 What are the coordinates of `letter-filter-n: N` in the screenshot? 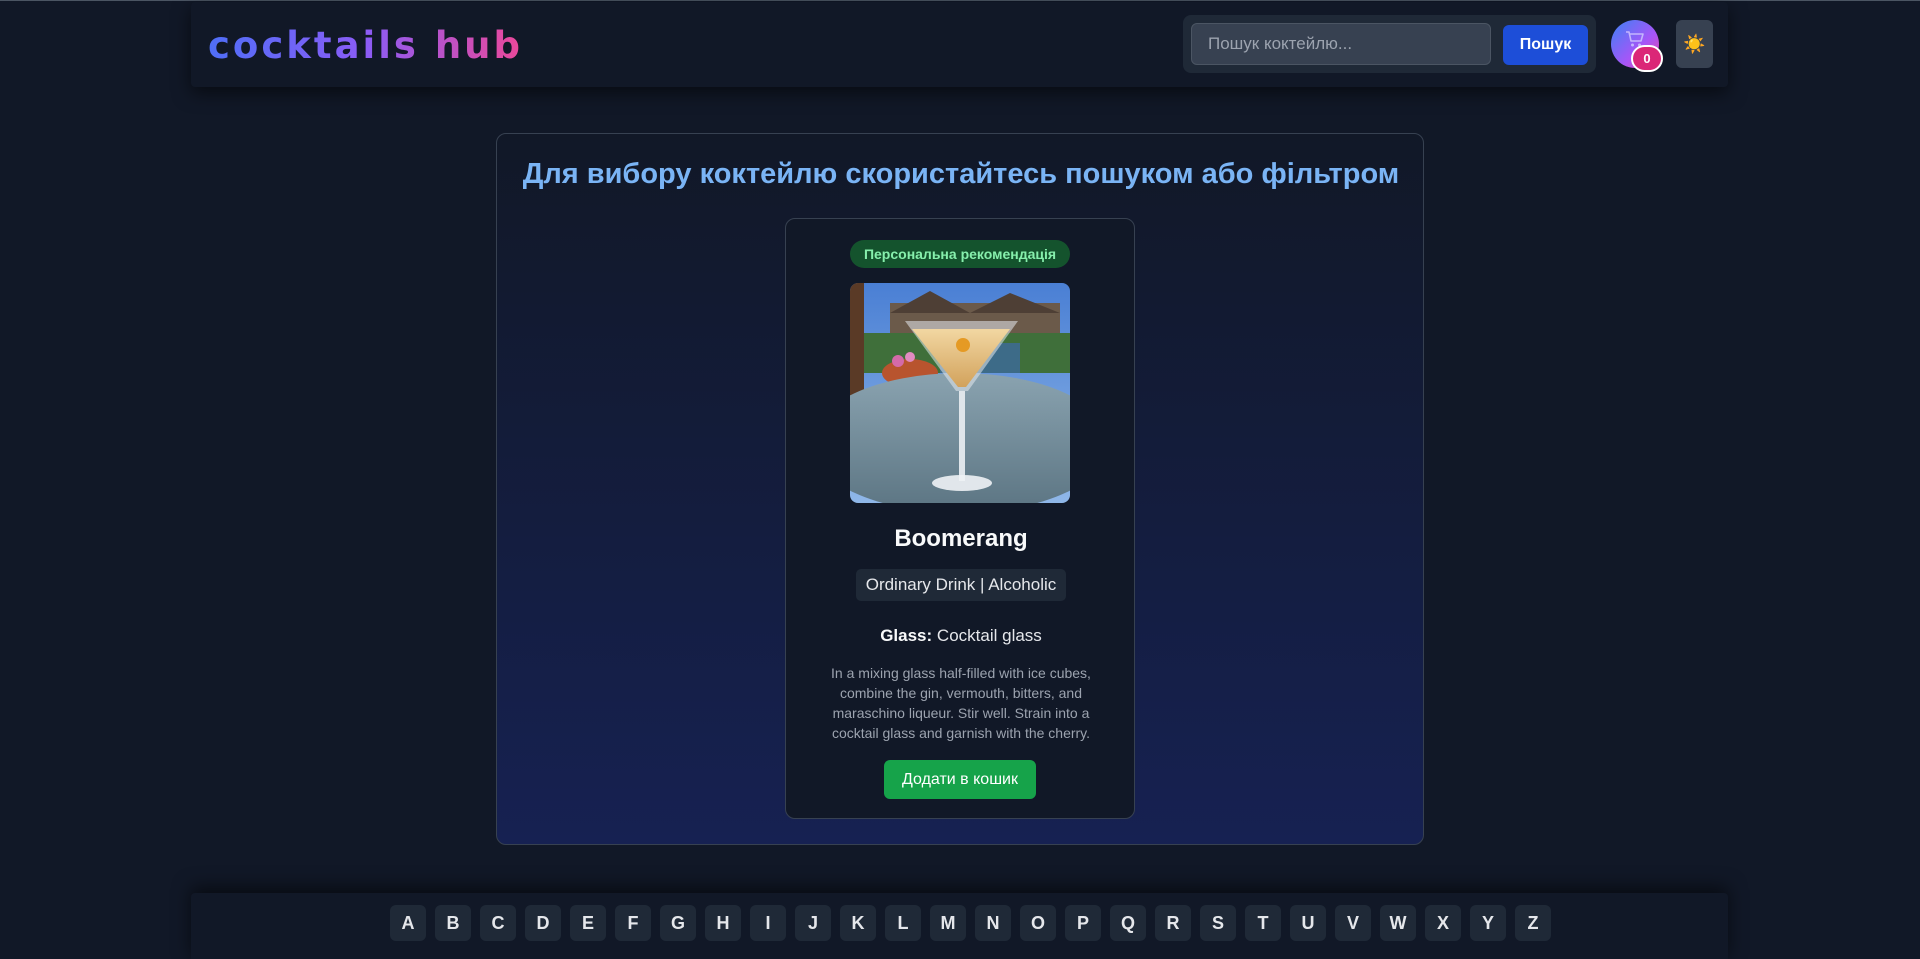 It's located at (993, 923).